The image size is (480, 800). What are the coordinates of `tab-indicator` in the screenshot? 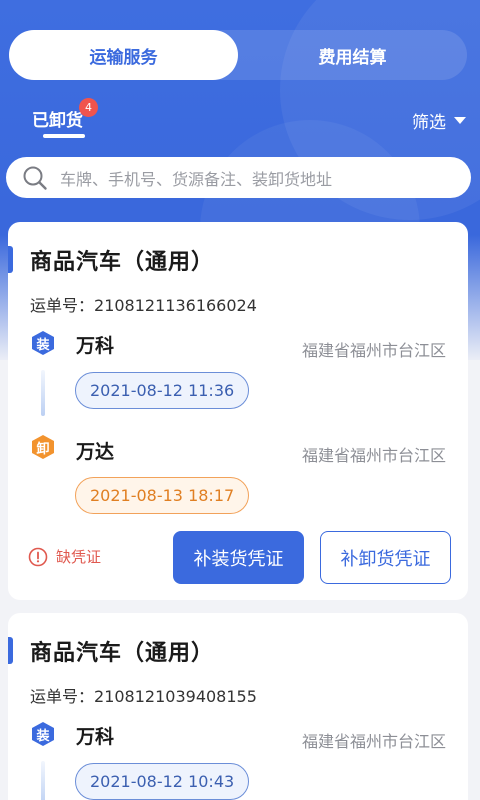 It's located at (64, 136).